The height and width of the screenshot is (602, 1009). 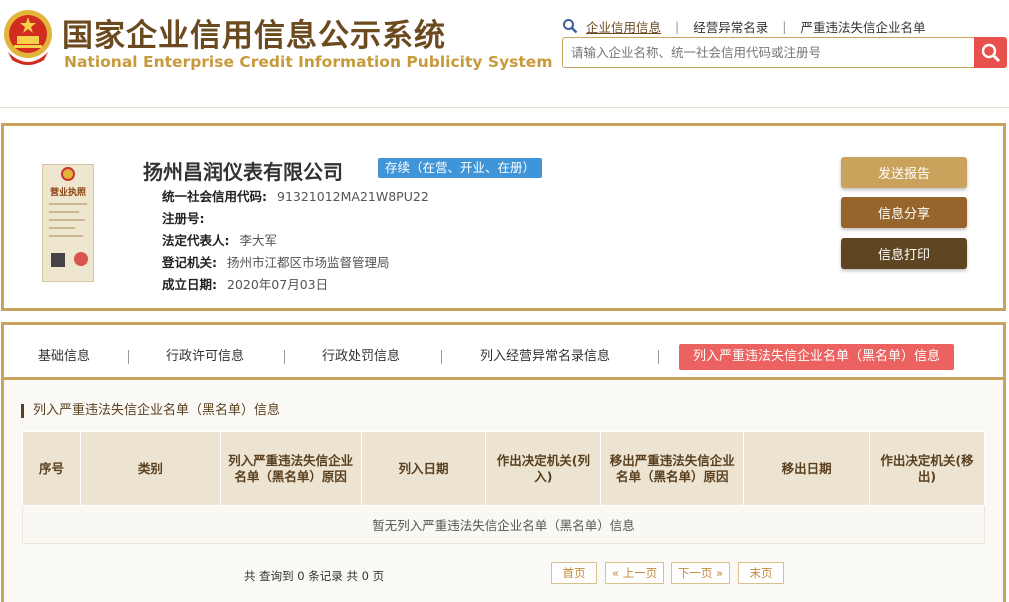 What do you see at coordinates (862, 26) in the screenshot?
I see `nav-link-blacklist: 严重违法失信企业名单` at bounding box center [862, 26].